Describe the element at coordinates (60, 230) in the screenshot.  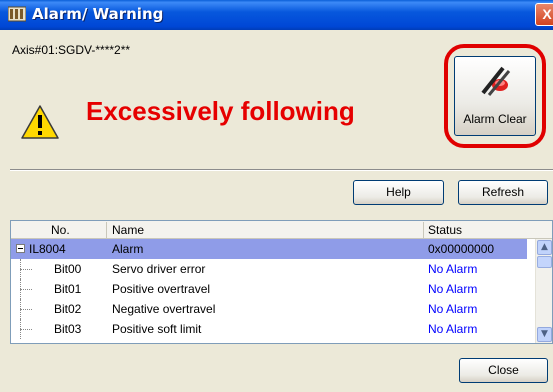
I see `column-header-no: No.` at that location.